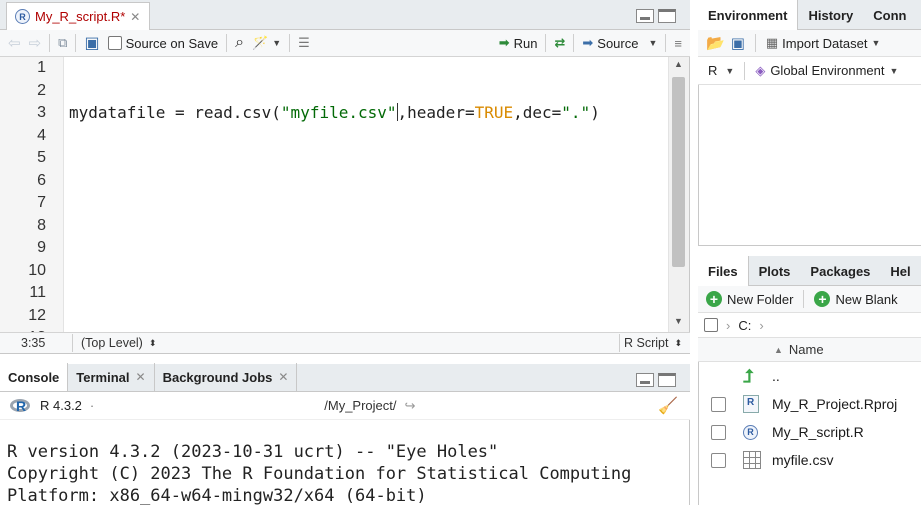 This screenshot has width=921, height=505. Describe the element at coordinates (239, 43) in the screenshot. I see `search-icon: ⌕` at that location.